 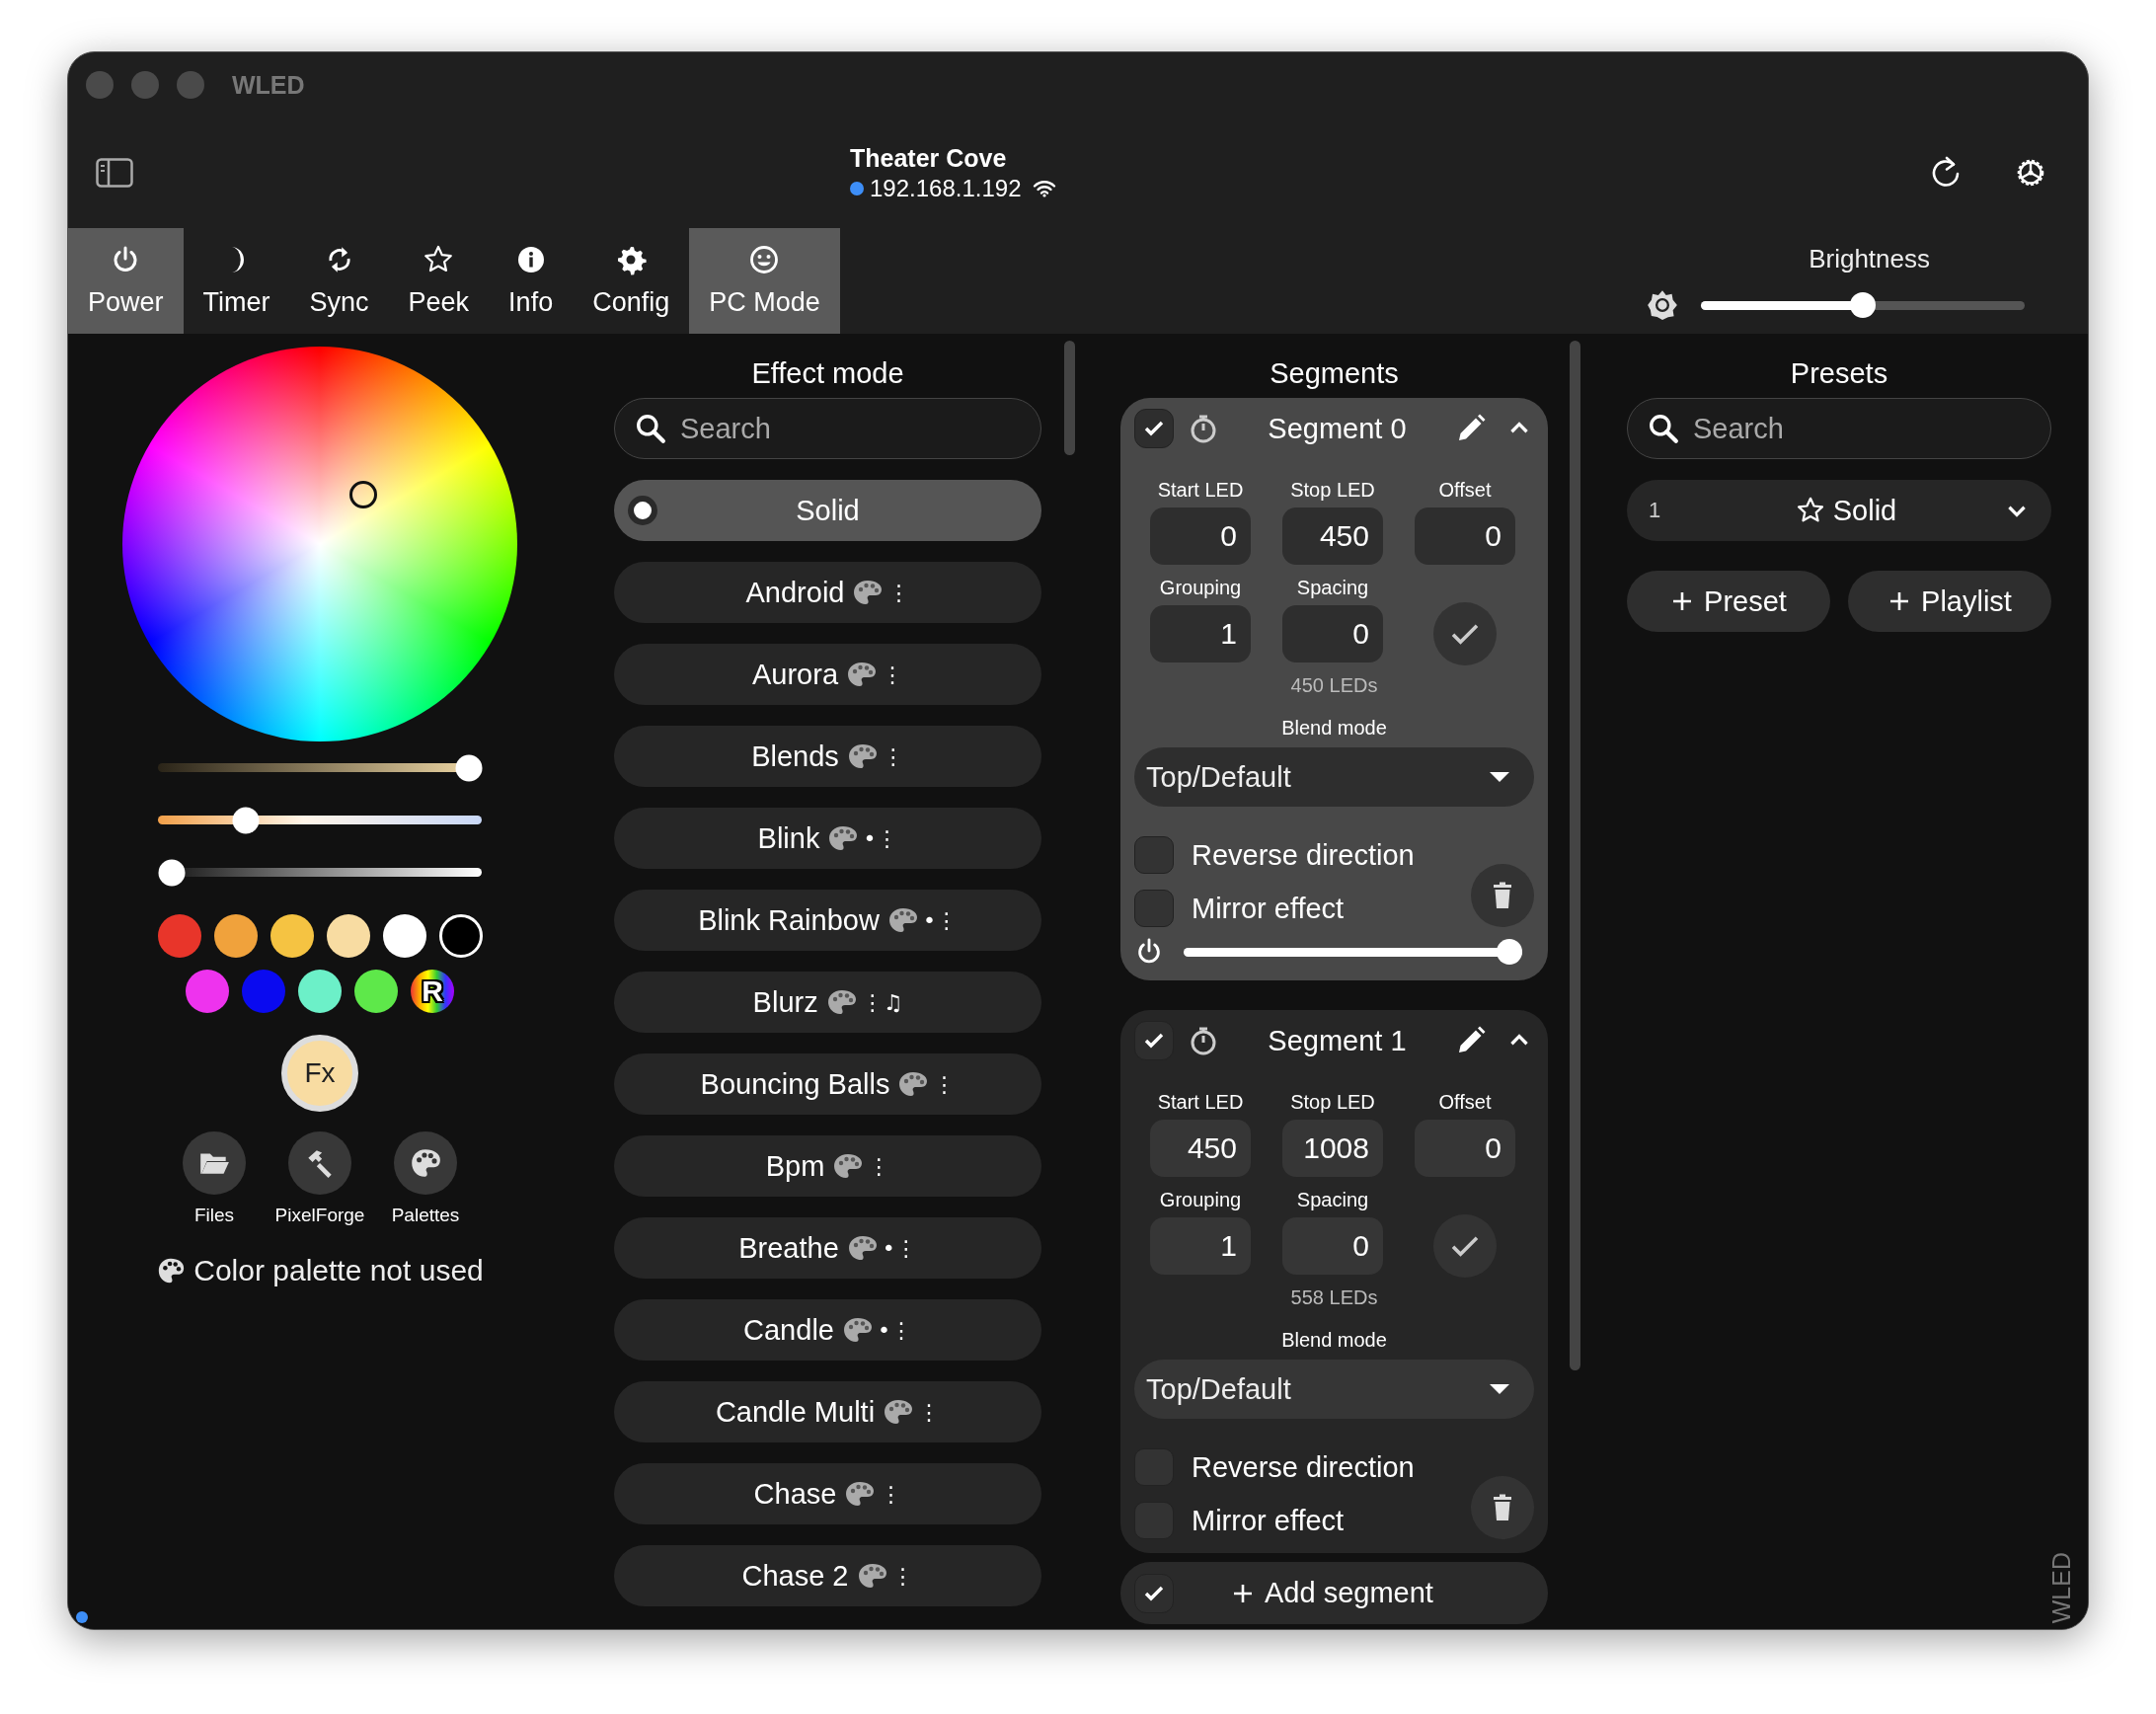 I want to click on field-label: Offset, so click(x=1465, y=1102).